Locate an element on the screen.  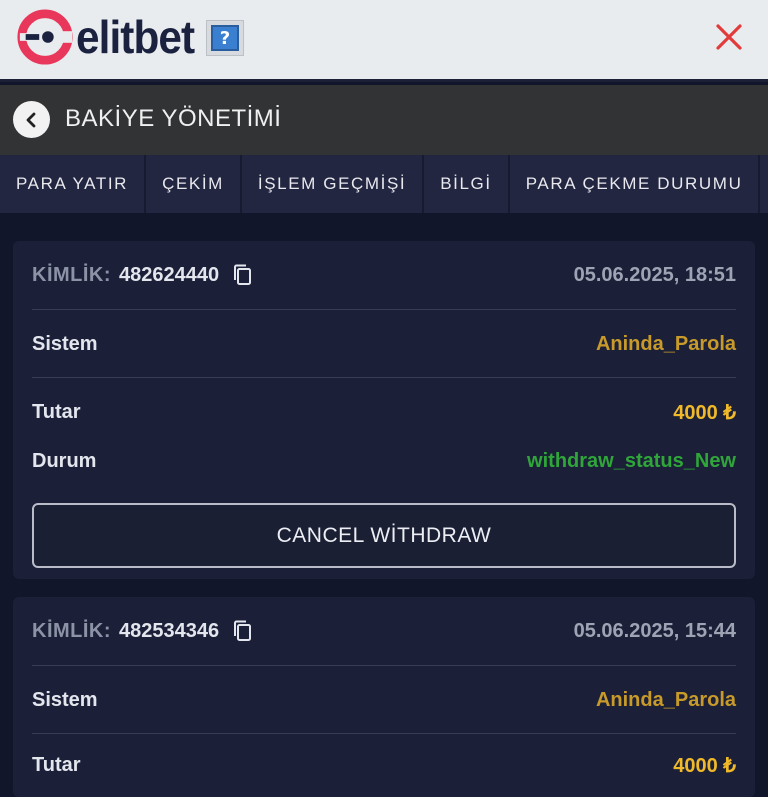
chevron-left-icon is located at coordinates (30, 119).